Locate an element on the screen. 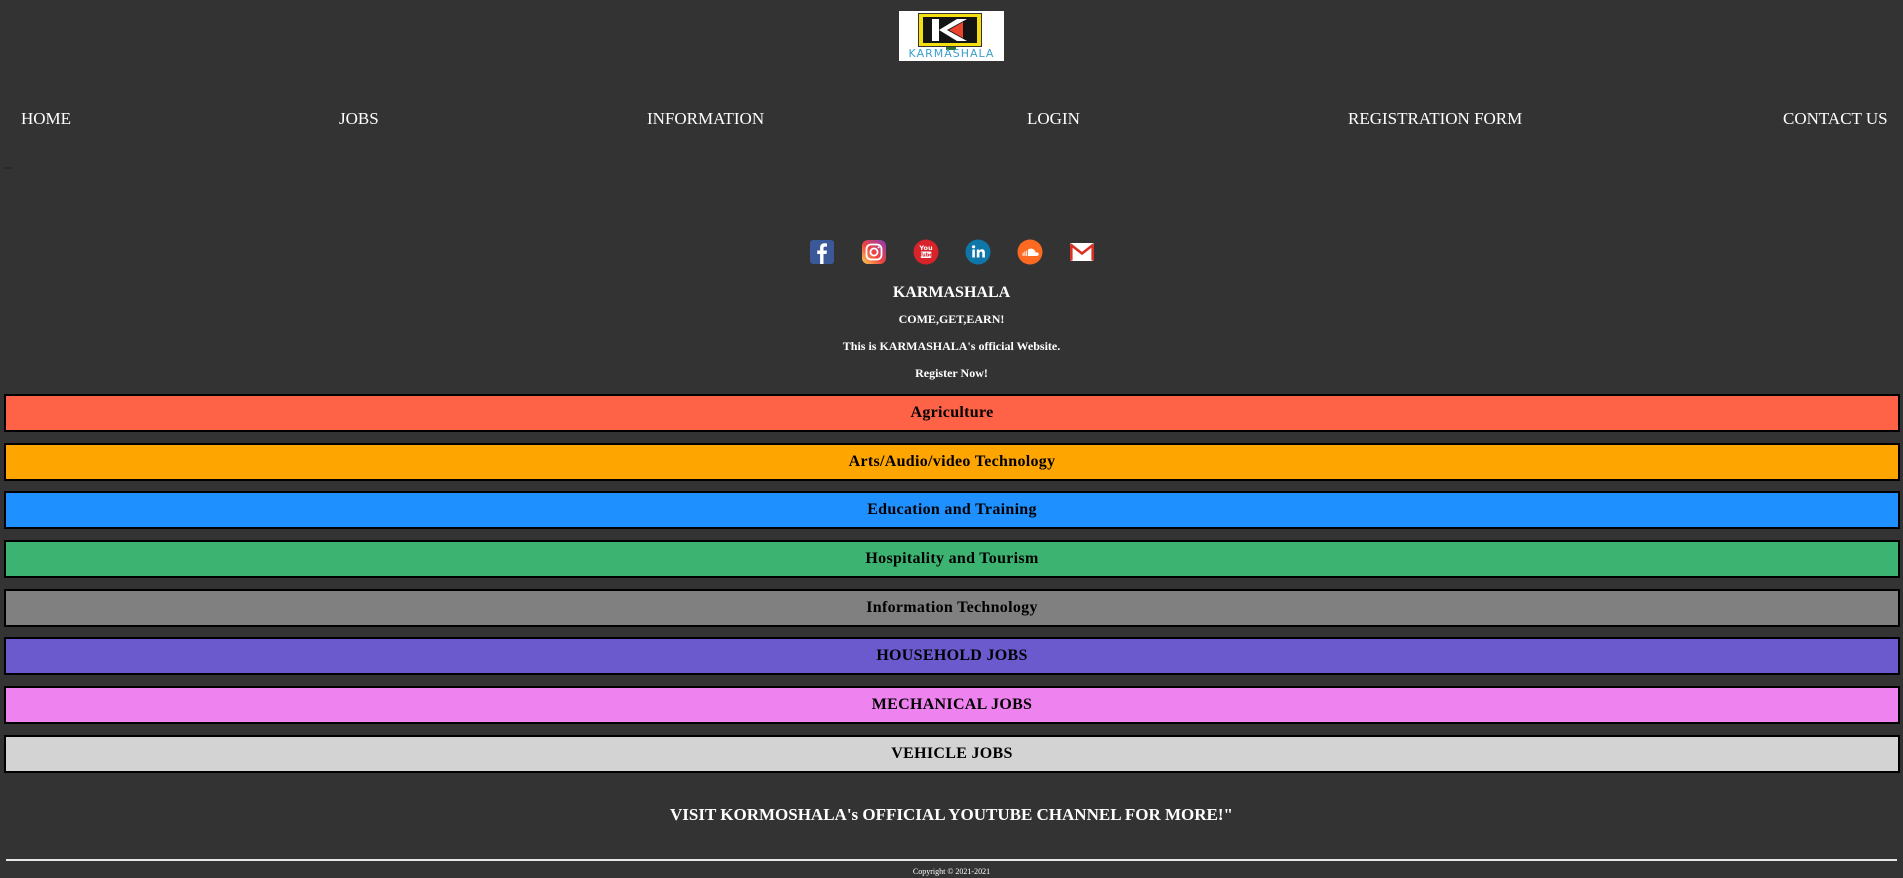 This screenshot has height=878, width=1903. category-mechanical-jobs: MECHANICAL JOBS is located at coordinates (952, 705).